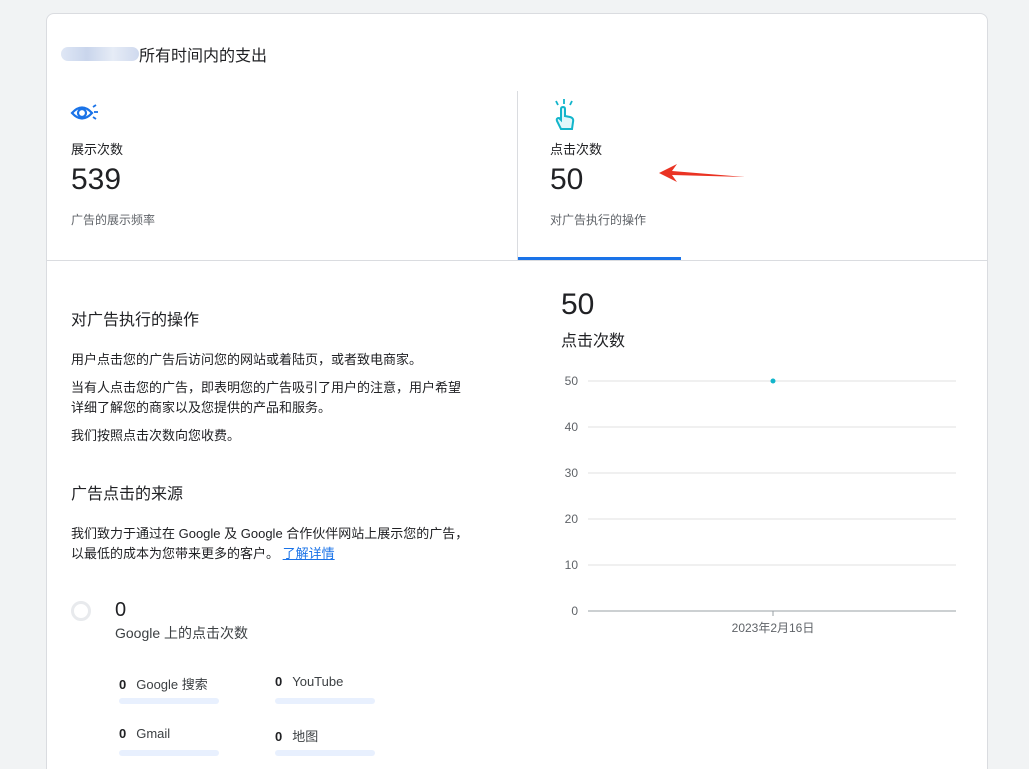  I want to click on impressions-value: 539, so click(96, 179).